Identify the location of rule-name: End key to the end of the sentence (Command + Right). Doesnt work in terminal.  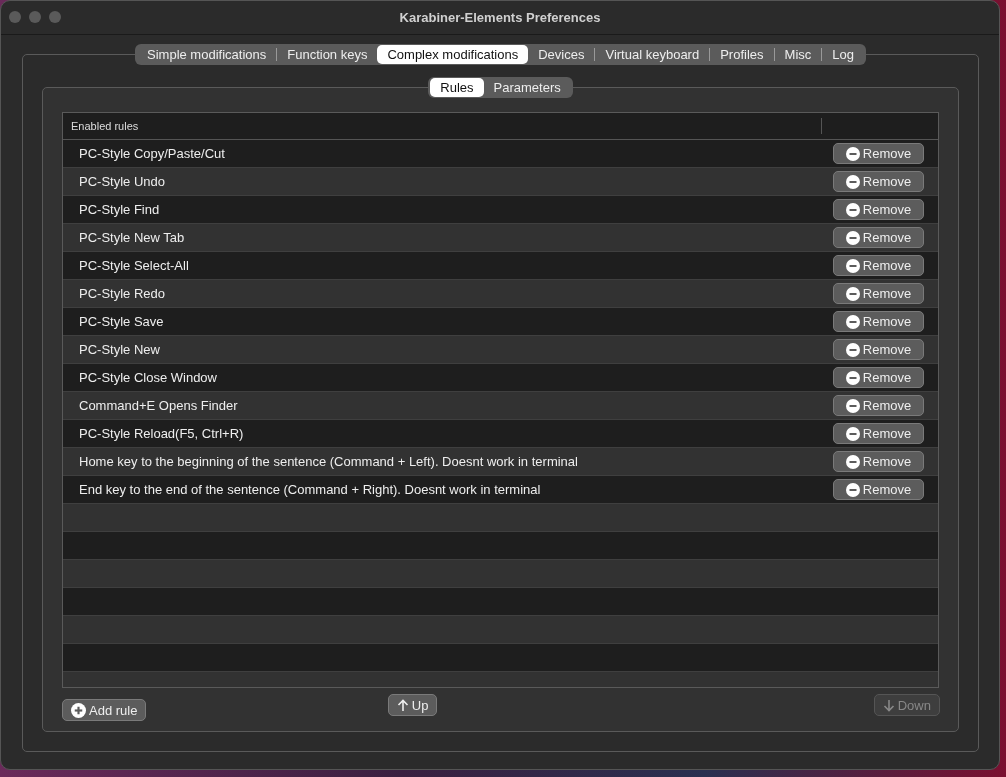
(310, 489).